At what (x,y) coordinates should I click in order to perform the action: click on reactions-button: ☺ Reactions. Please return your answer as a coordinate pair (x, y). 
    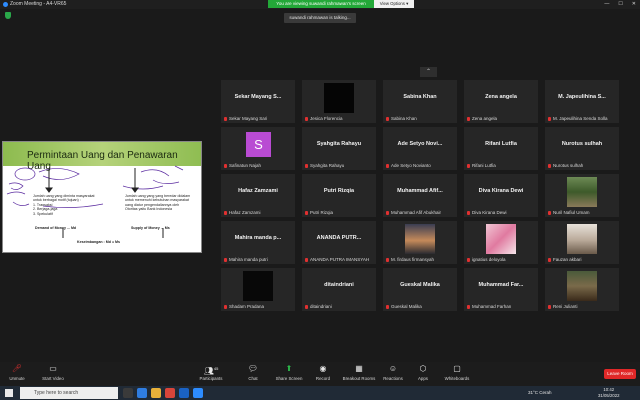
    Looking at the image, I should click on (393, 372).